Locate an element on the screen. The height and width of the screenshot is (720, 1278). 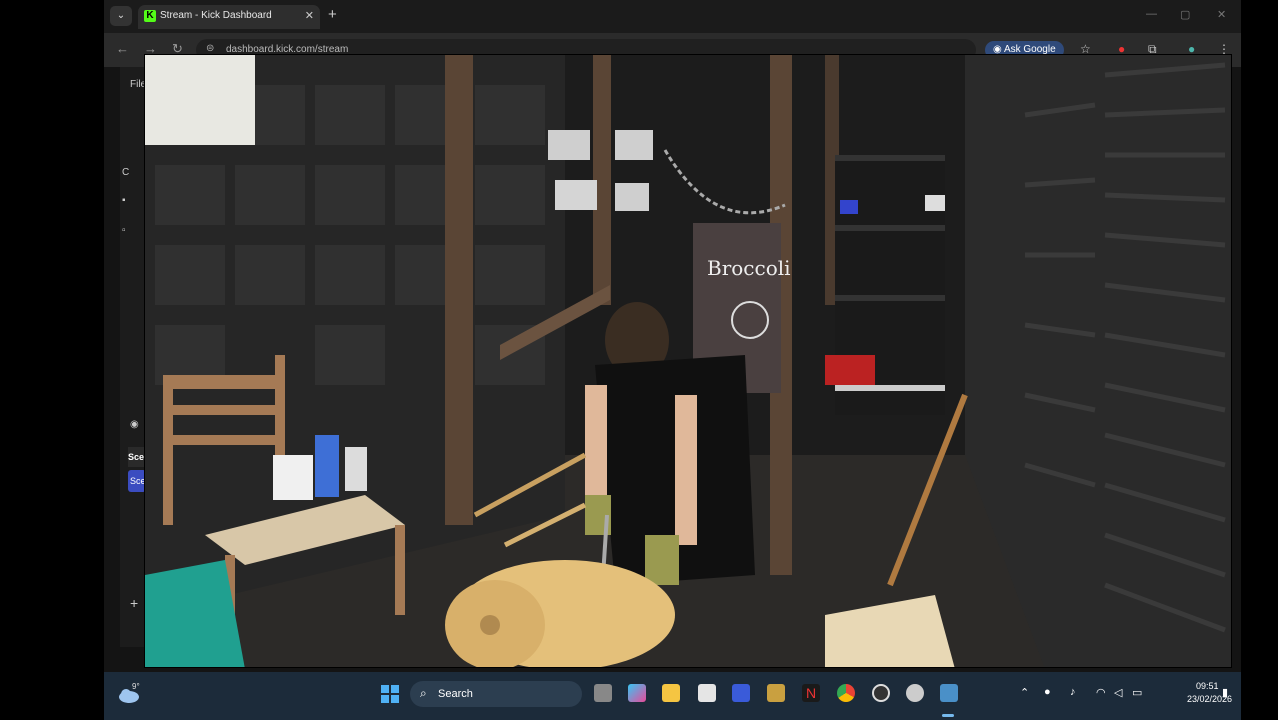
browser-tab-active: K Stream - Kick Dashboard ✕ is located at coordinates (229, 17).